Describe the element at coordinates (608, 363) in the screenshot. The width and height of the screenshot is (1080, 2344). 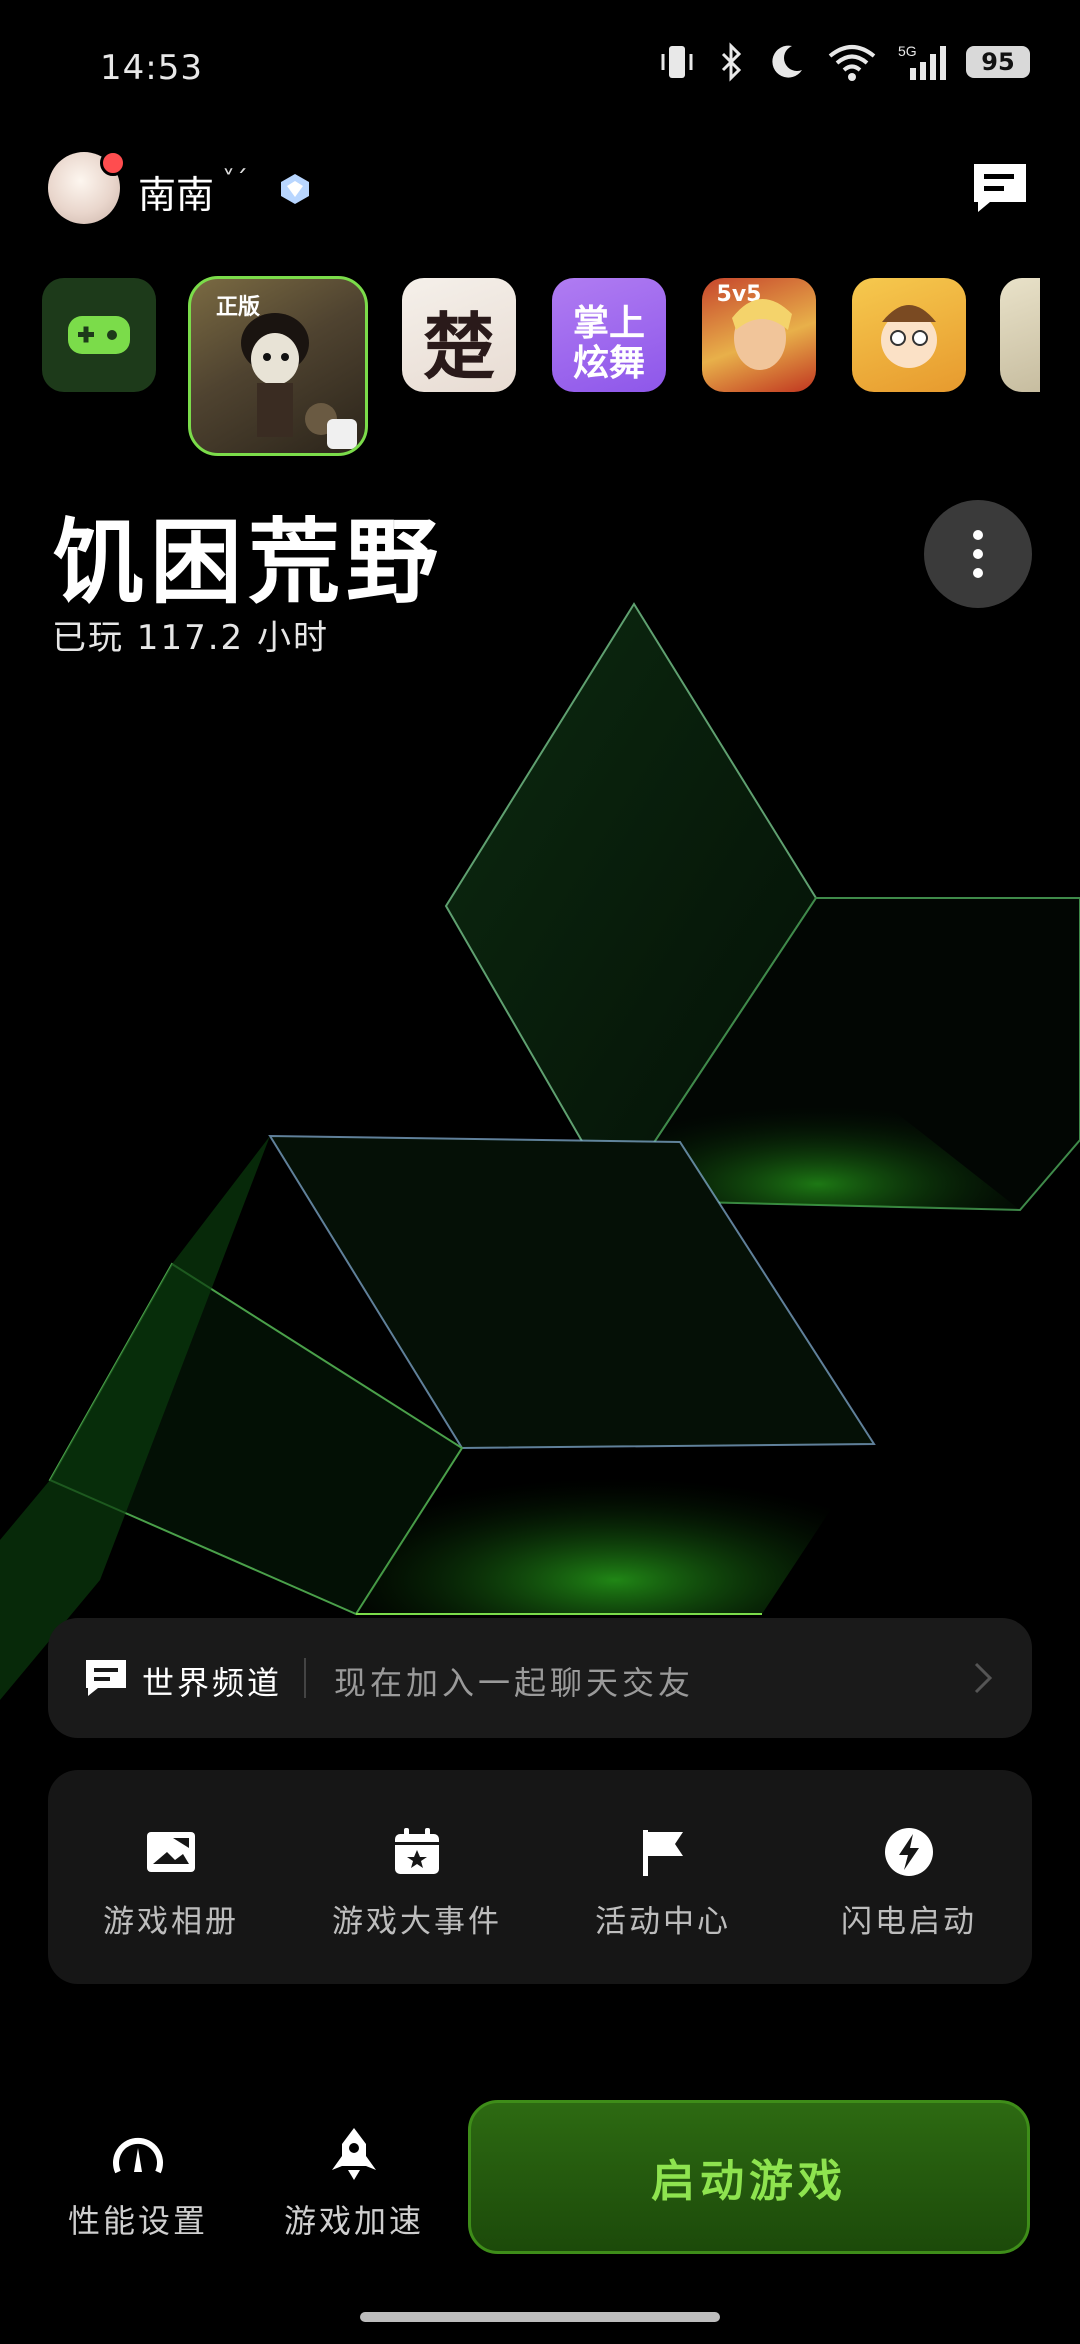
I see `game-tile-text-line2: 炫舞` at that location.